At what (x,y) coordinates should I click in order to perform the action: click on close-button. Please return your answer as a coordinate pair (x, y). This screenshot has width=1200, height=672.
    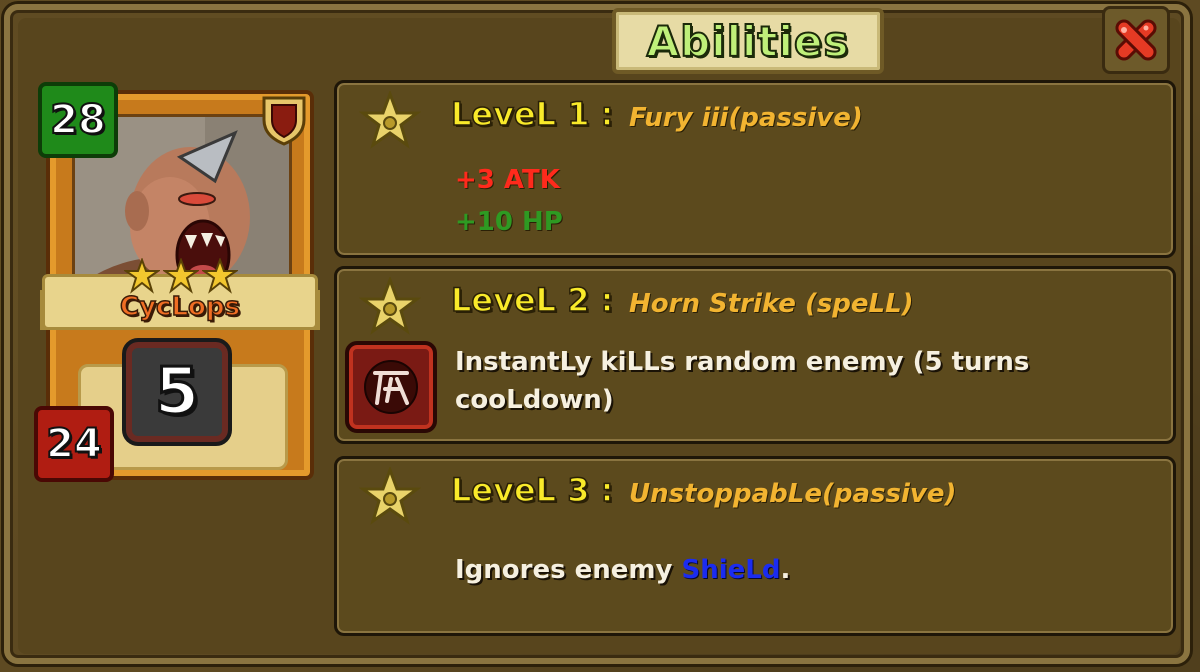
    Looking at the image, I should click on (1136, 40).